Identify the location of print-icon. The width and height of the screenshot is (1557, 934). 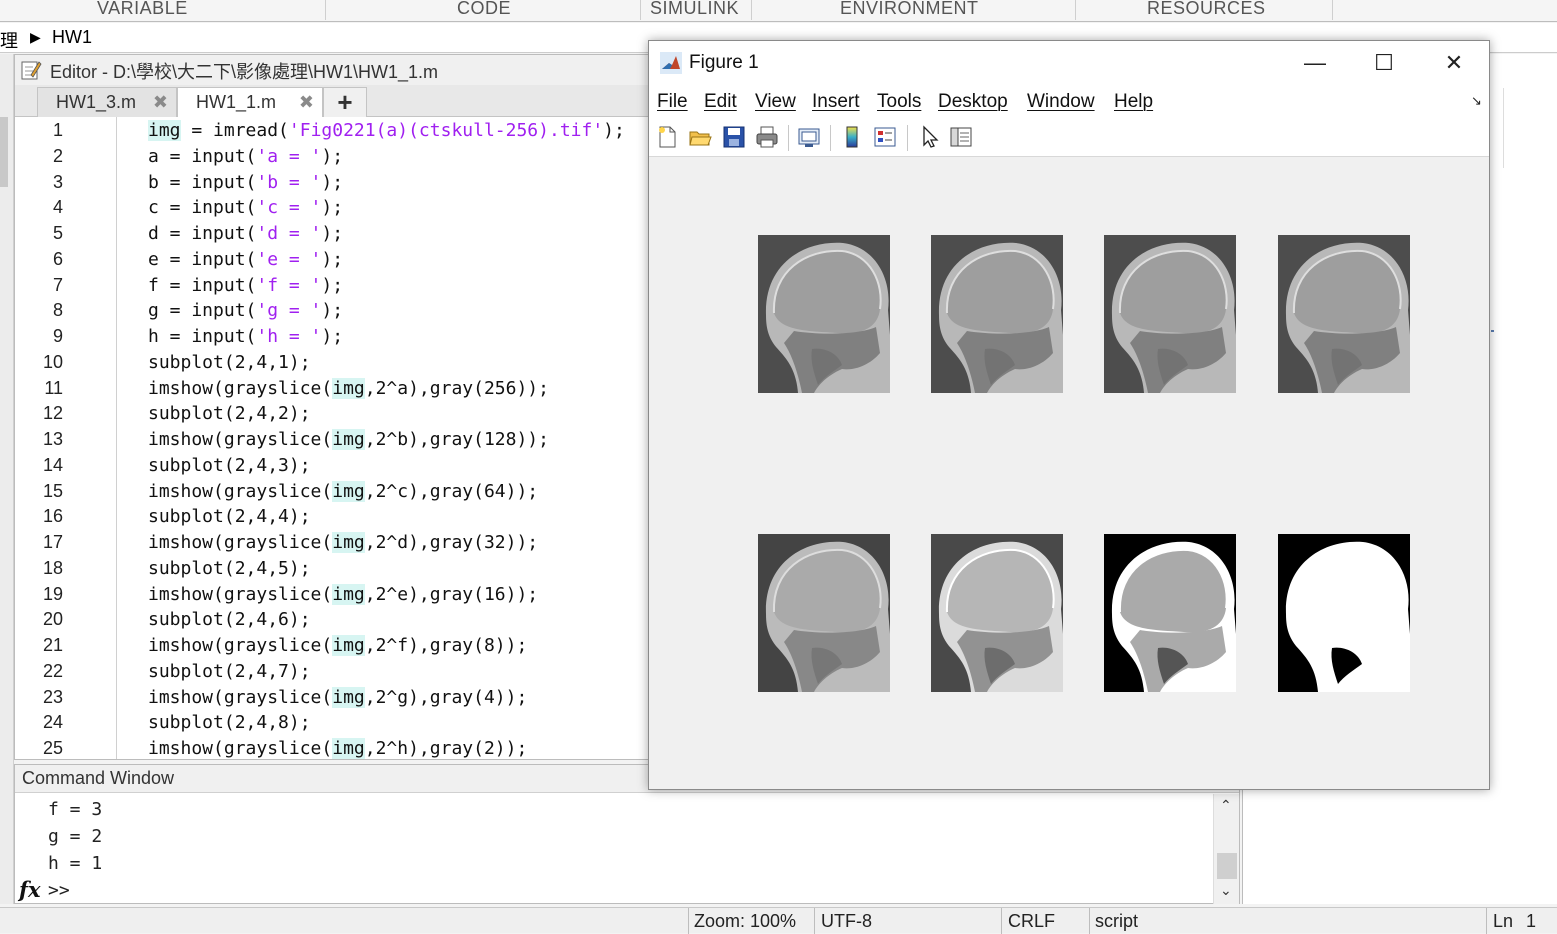
(767, 137).